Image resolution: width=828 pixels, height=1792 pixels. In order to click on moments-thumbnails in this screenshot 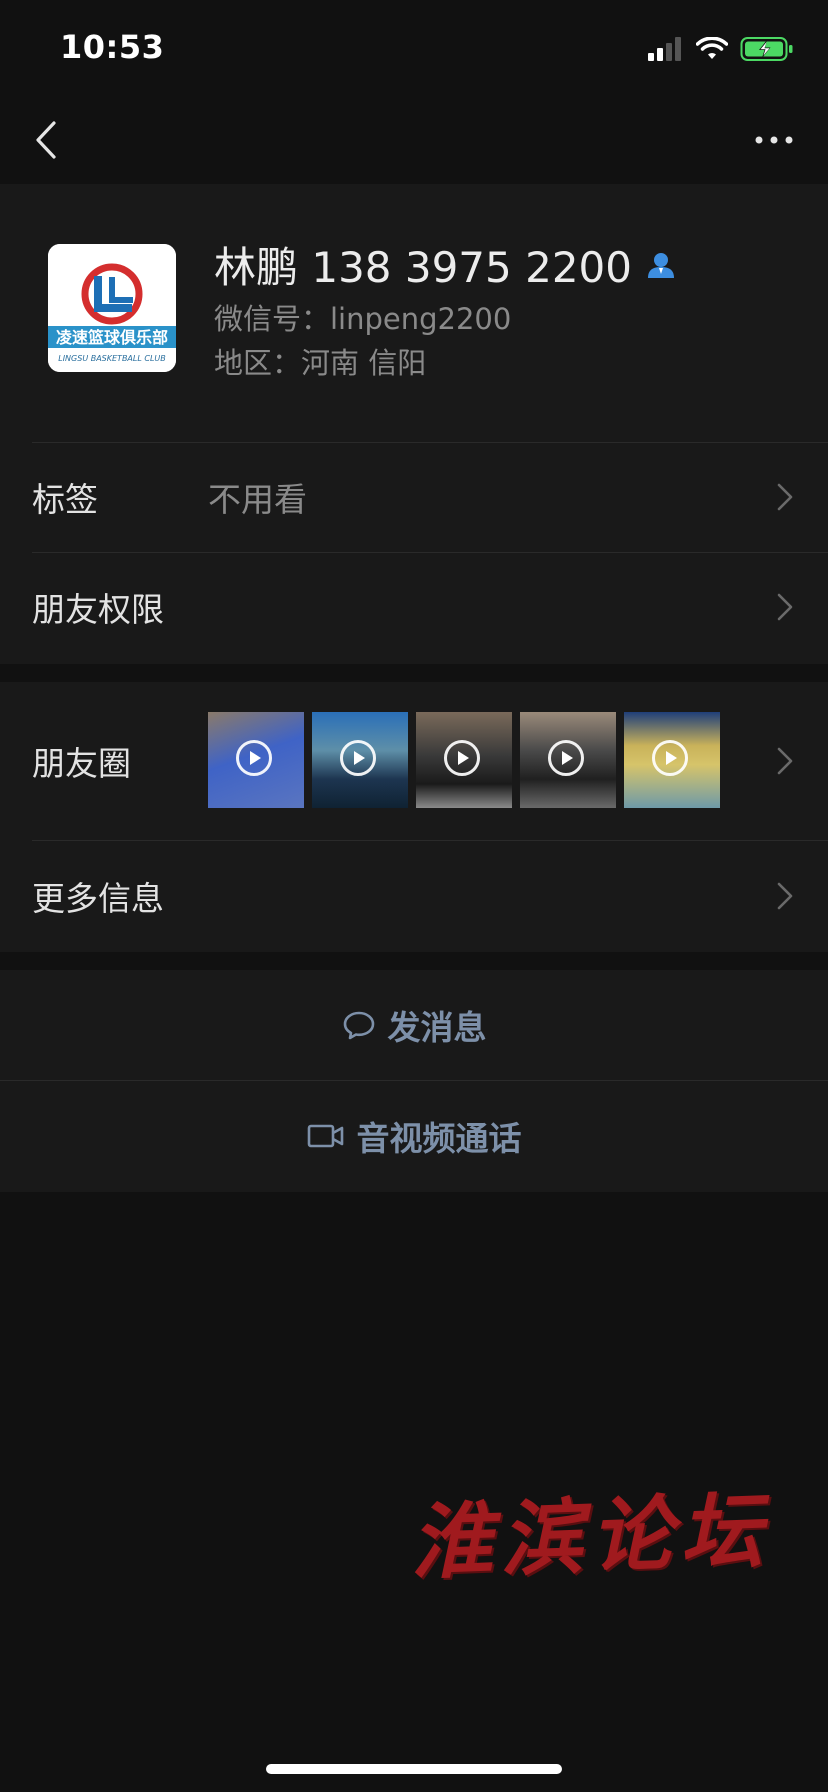, I will do `click(464, 760)`.